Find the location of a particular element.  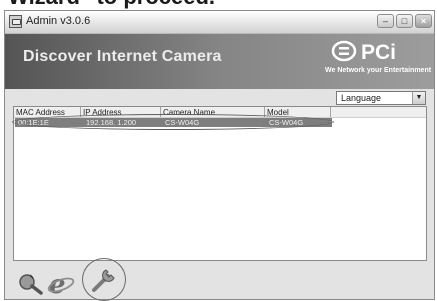

close-button: × is located at coordinates (423, 21).